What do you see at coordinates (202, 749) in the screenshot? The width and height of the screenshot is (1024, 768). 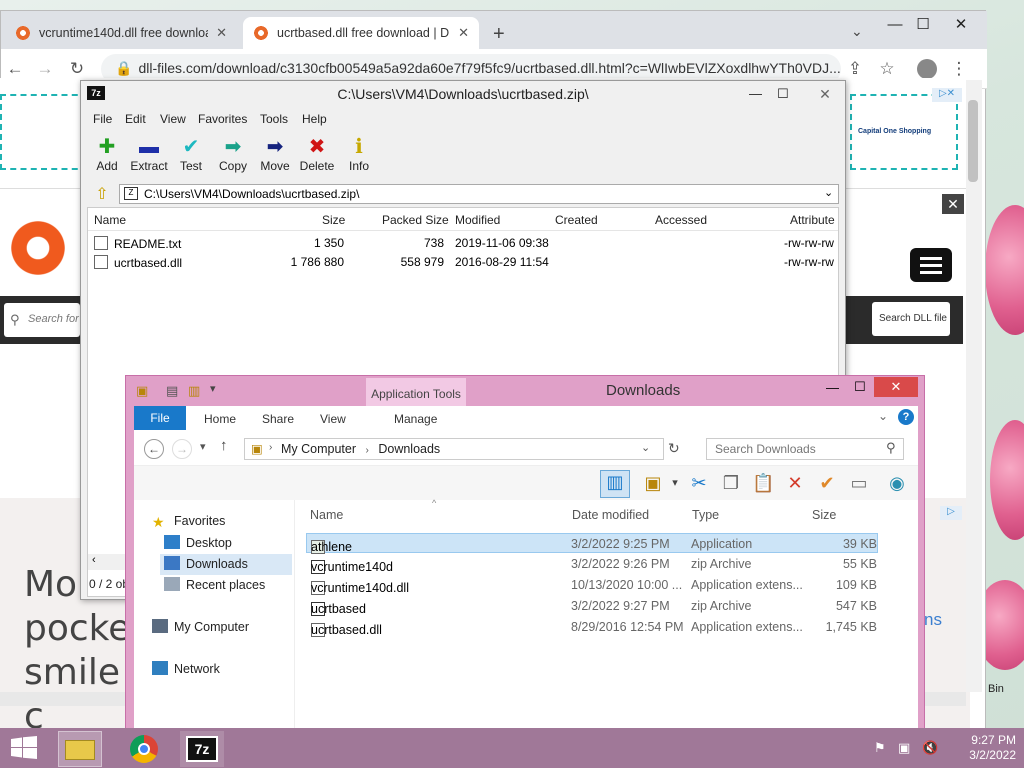 I see `7zip-taskbar-icon: 7z` at bounding box center [202, 749].